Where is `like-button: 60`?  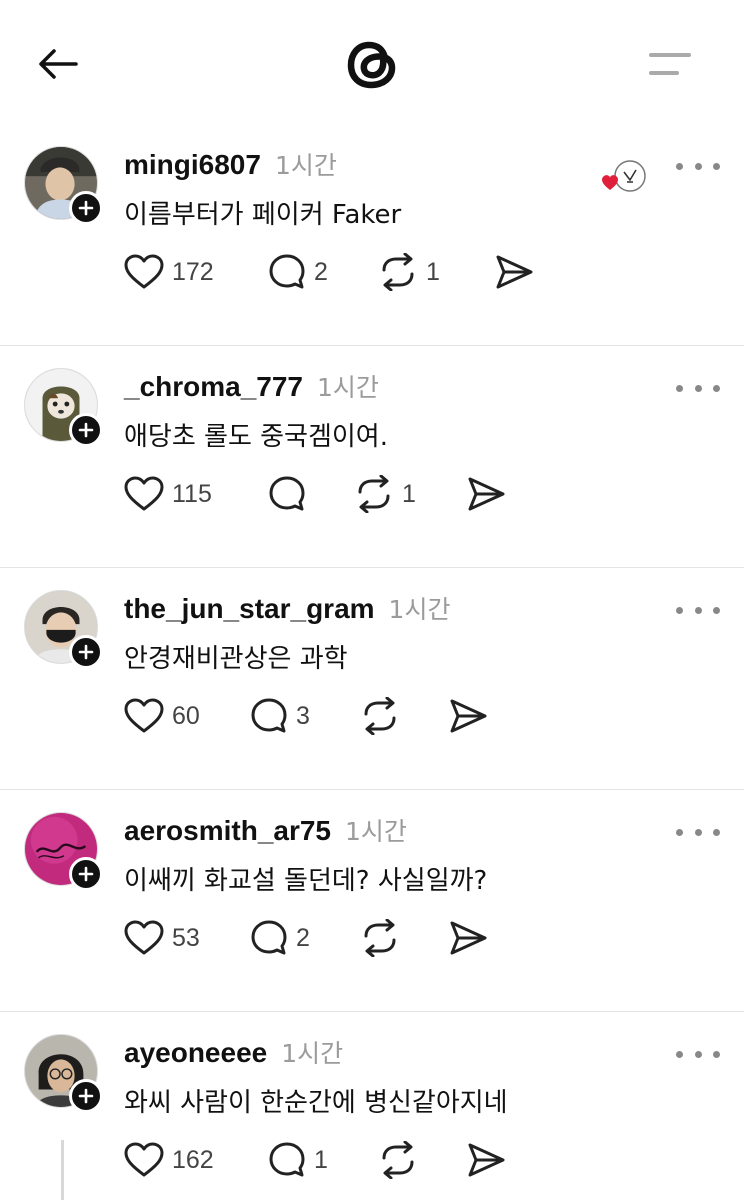 like-button: 60 is located at coordinates (187, 716).